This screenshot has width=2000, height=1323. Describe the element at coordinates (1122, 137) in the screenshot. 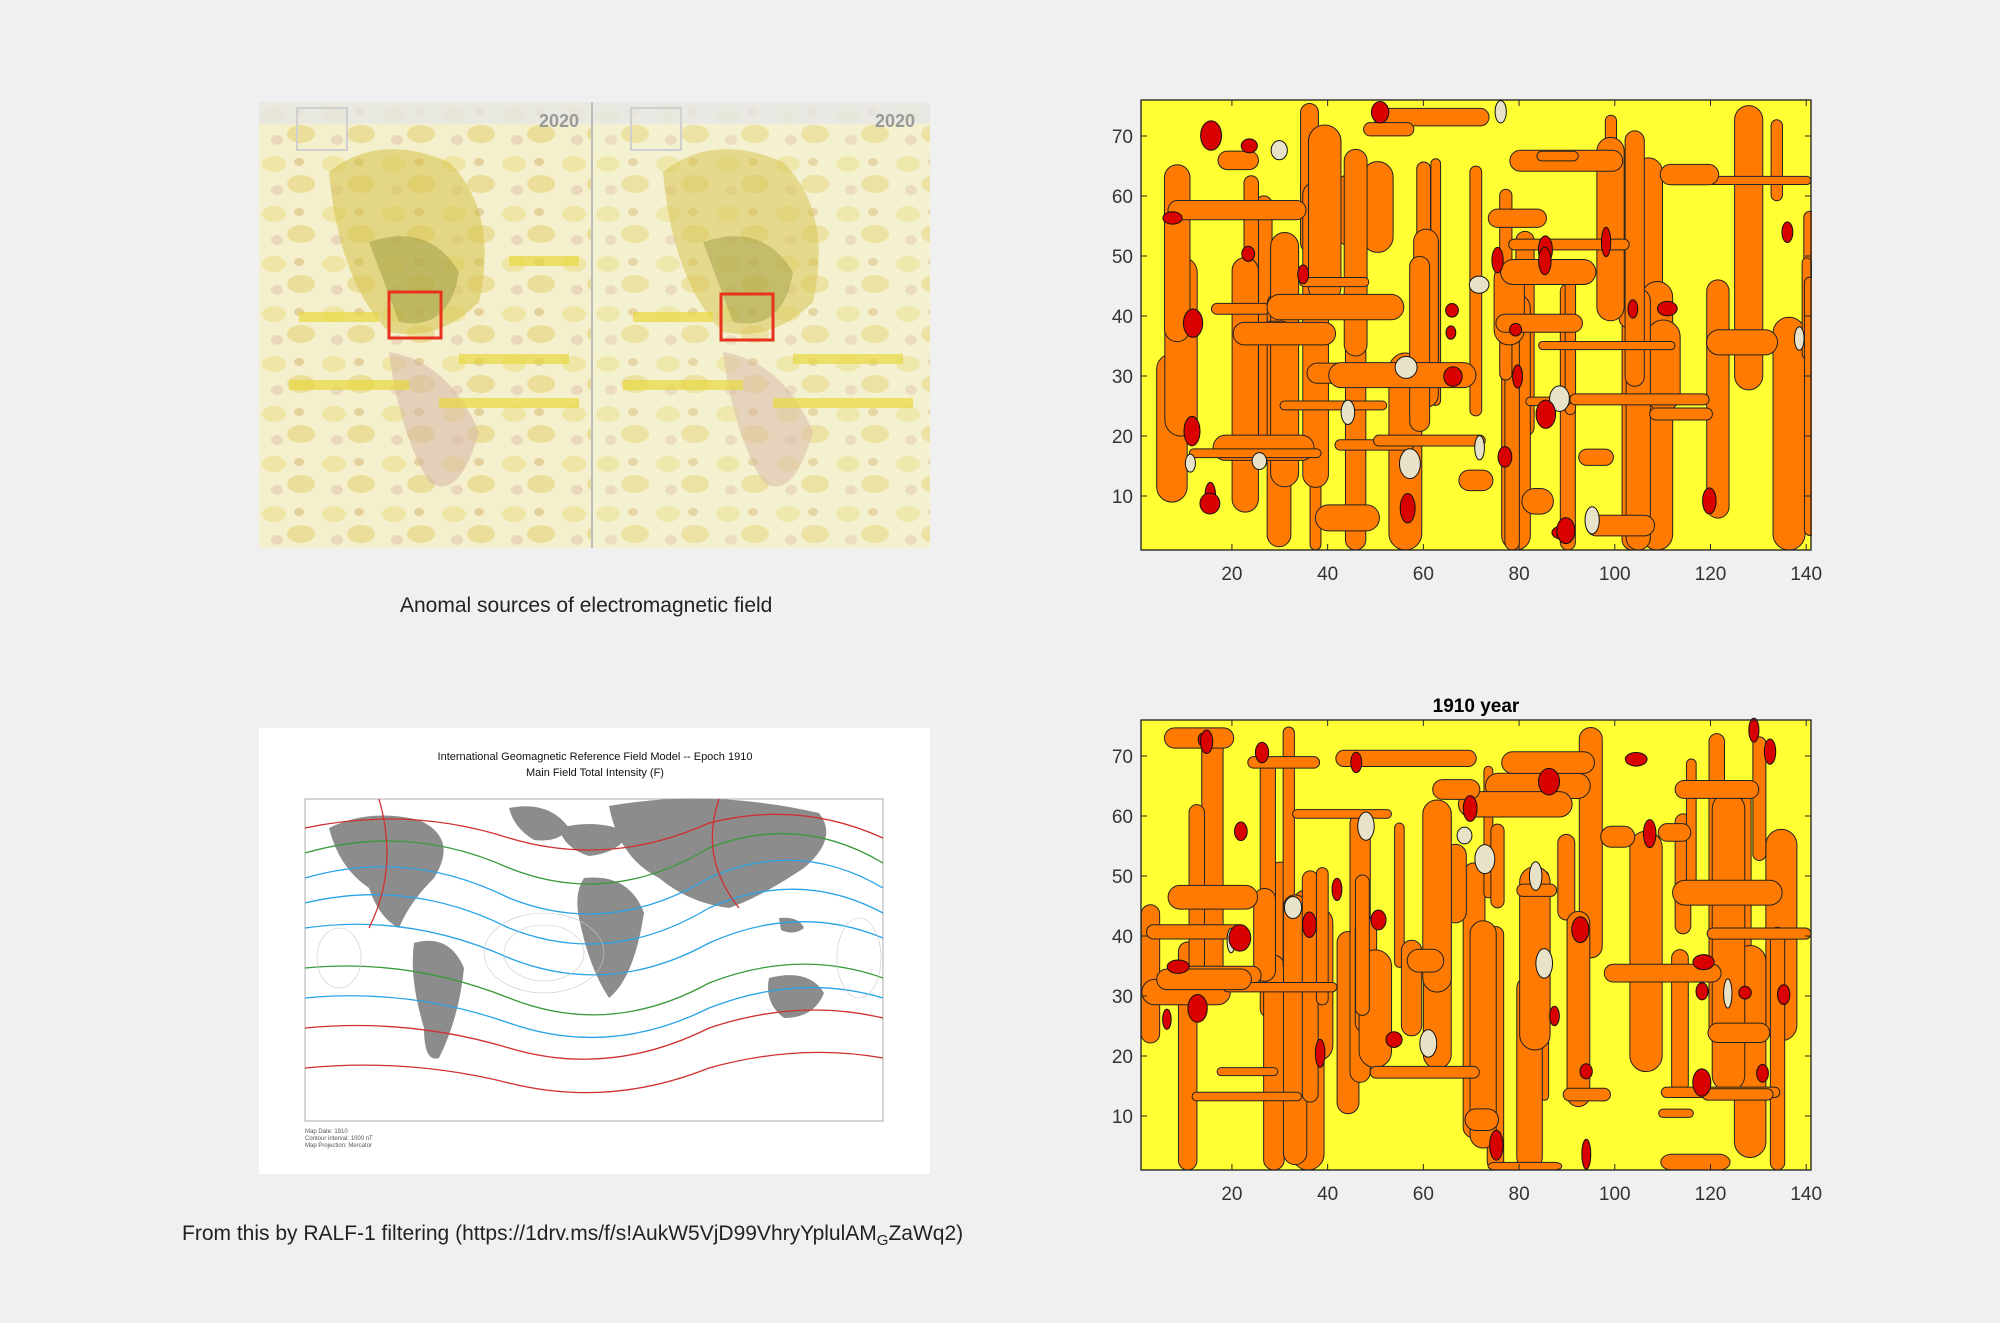

I see `y-tick-label: 70` at that location.